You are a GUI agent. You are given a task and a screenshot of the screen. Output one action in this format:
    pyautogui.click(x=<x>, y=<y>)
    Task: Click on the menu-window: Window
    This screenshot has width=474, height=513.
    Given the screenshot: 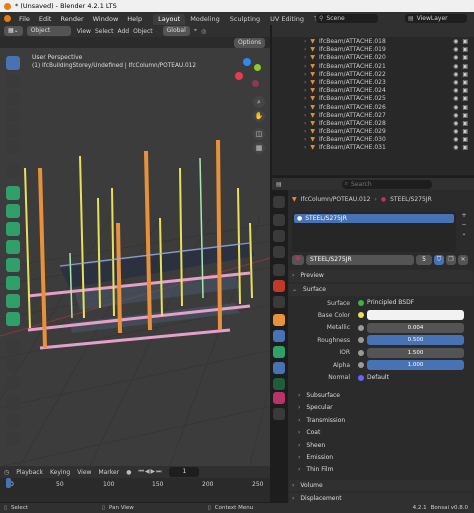 What is the action you would take?
    pyautogui.click(x=106, y=19)
    